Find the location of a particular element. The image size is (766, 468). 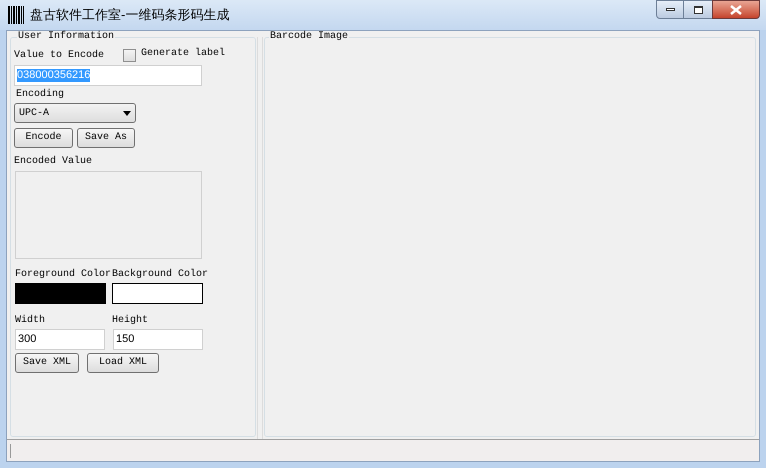

field-label: Width is located at coordinates (30, 321).